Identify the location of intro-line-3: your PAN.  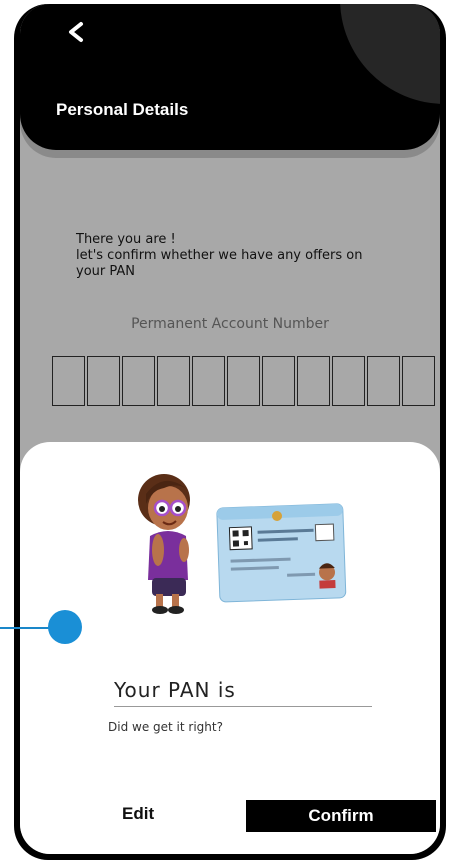
(105, 271).